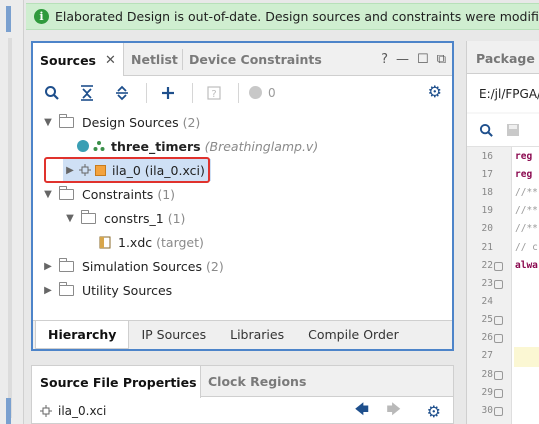 This screenshot has width=539, height=424. I want to click on line-number: 30, so click(487, 410).